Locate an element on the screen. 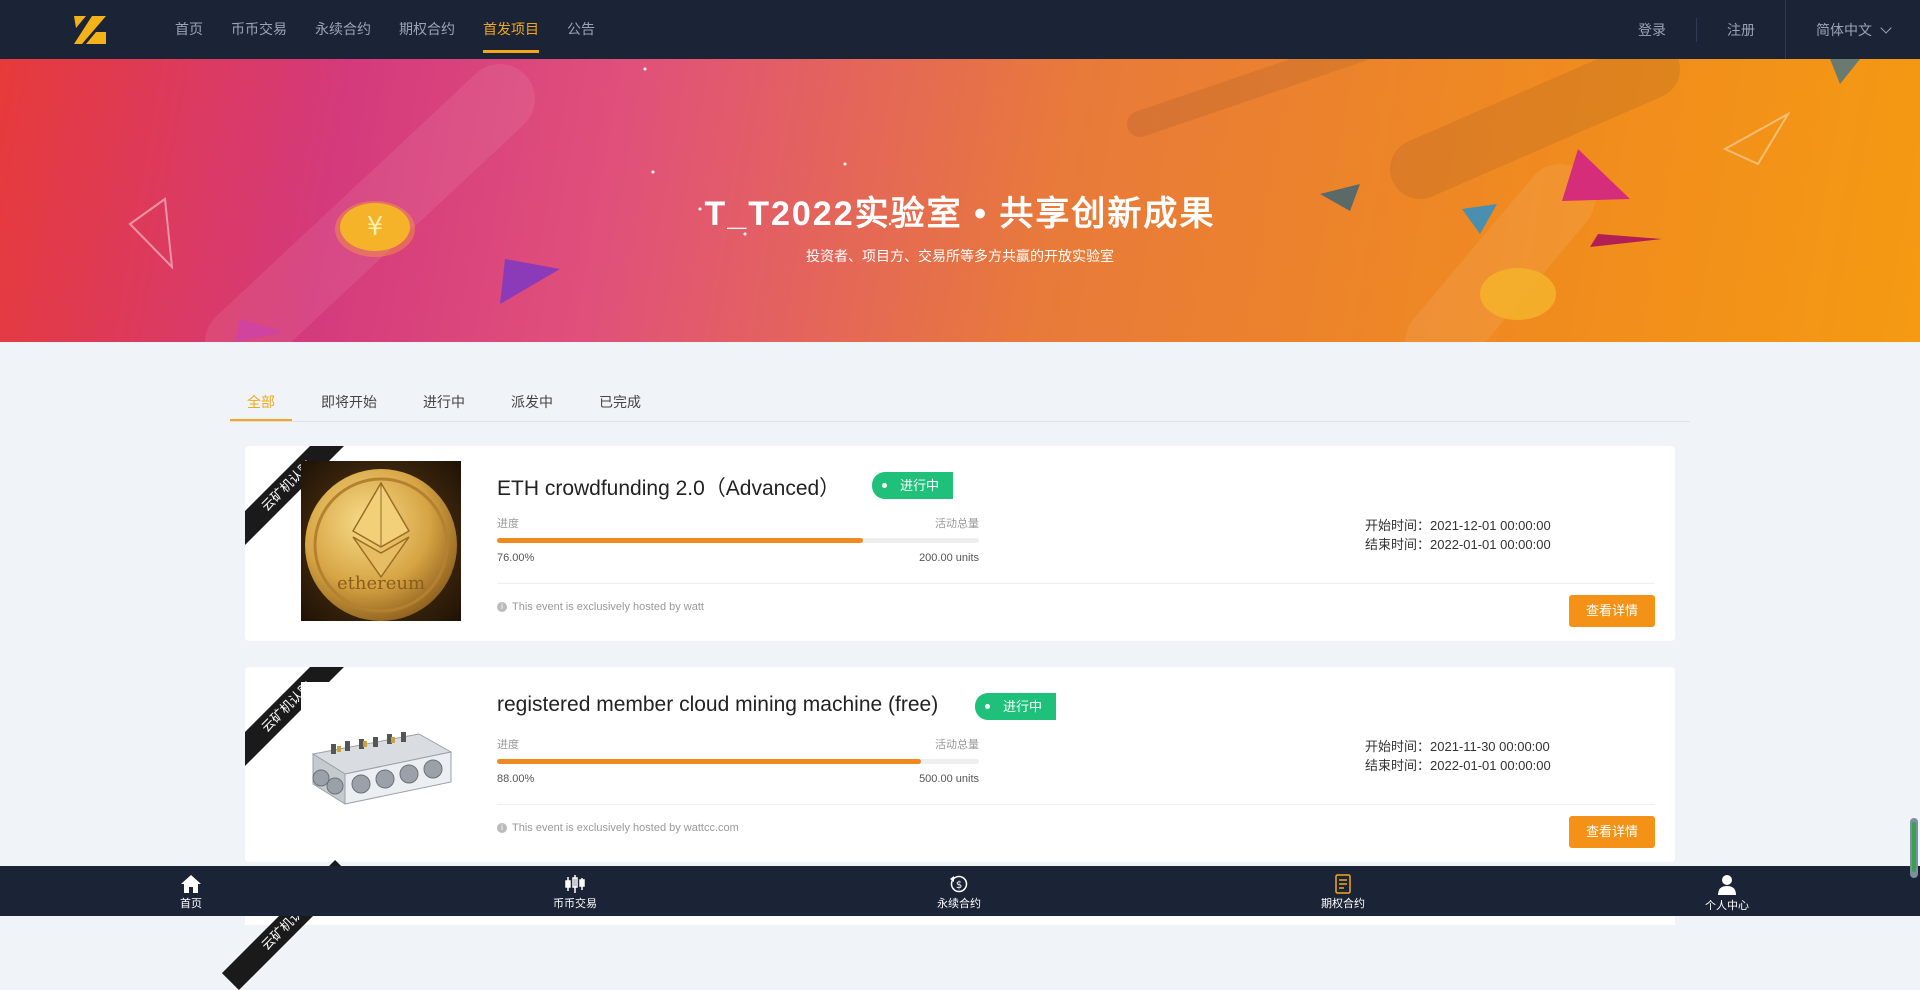 This screenshot has height=990, width=1920. progress-value: 88.00% is located at coordinates (516, 779).